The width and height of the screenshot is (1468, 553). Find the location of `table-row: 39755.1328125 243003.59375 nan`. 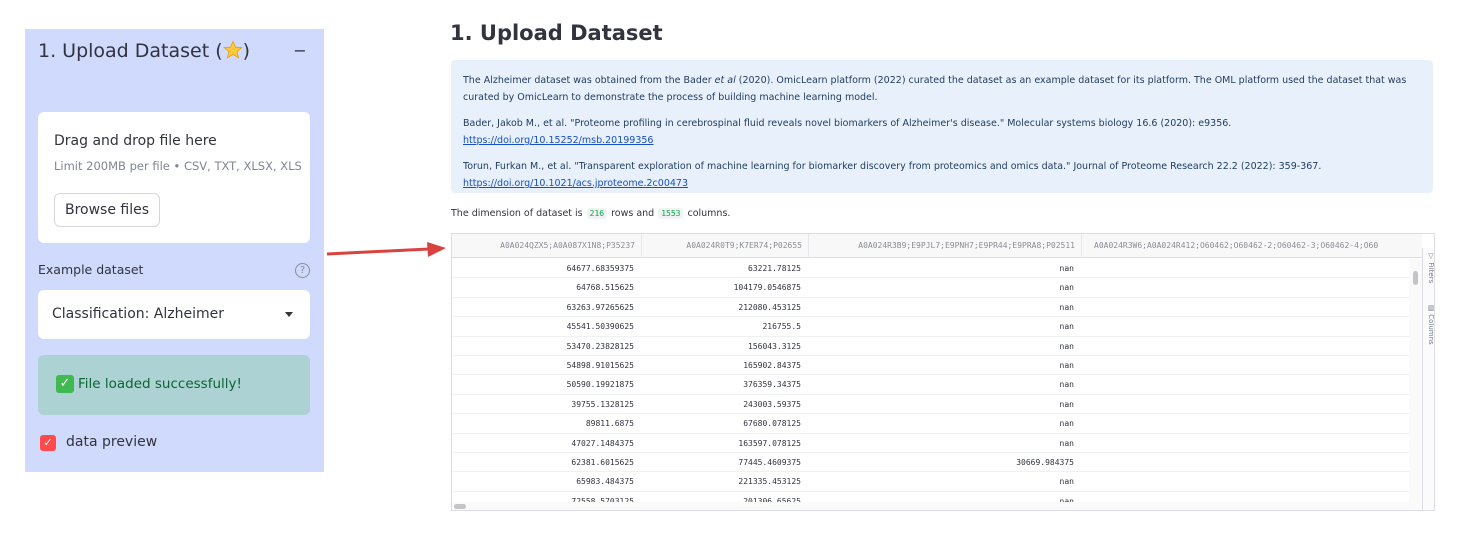

table-row: 39755.1328125 243003.59375 nan is located at coordinates (930, 405).